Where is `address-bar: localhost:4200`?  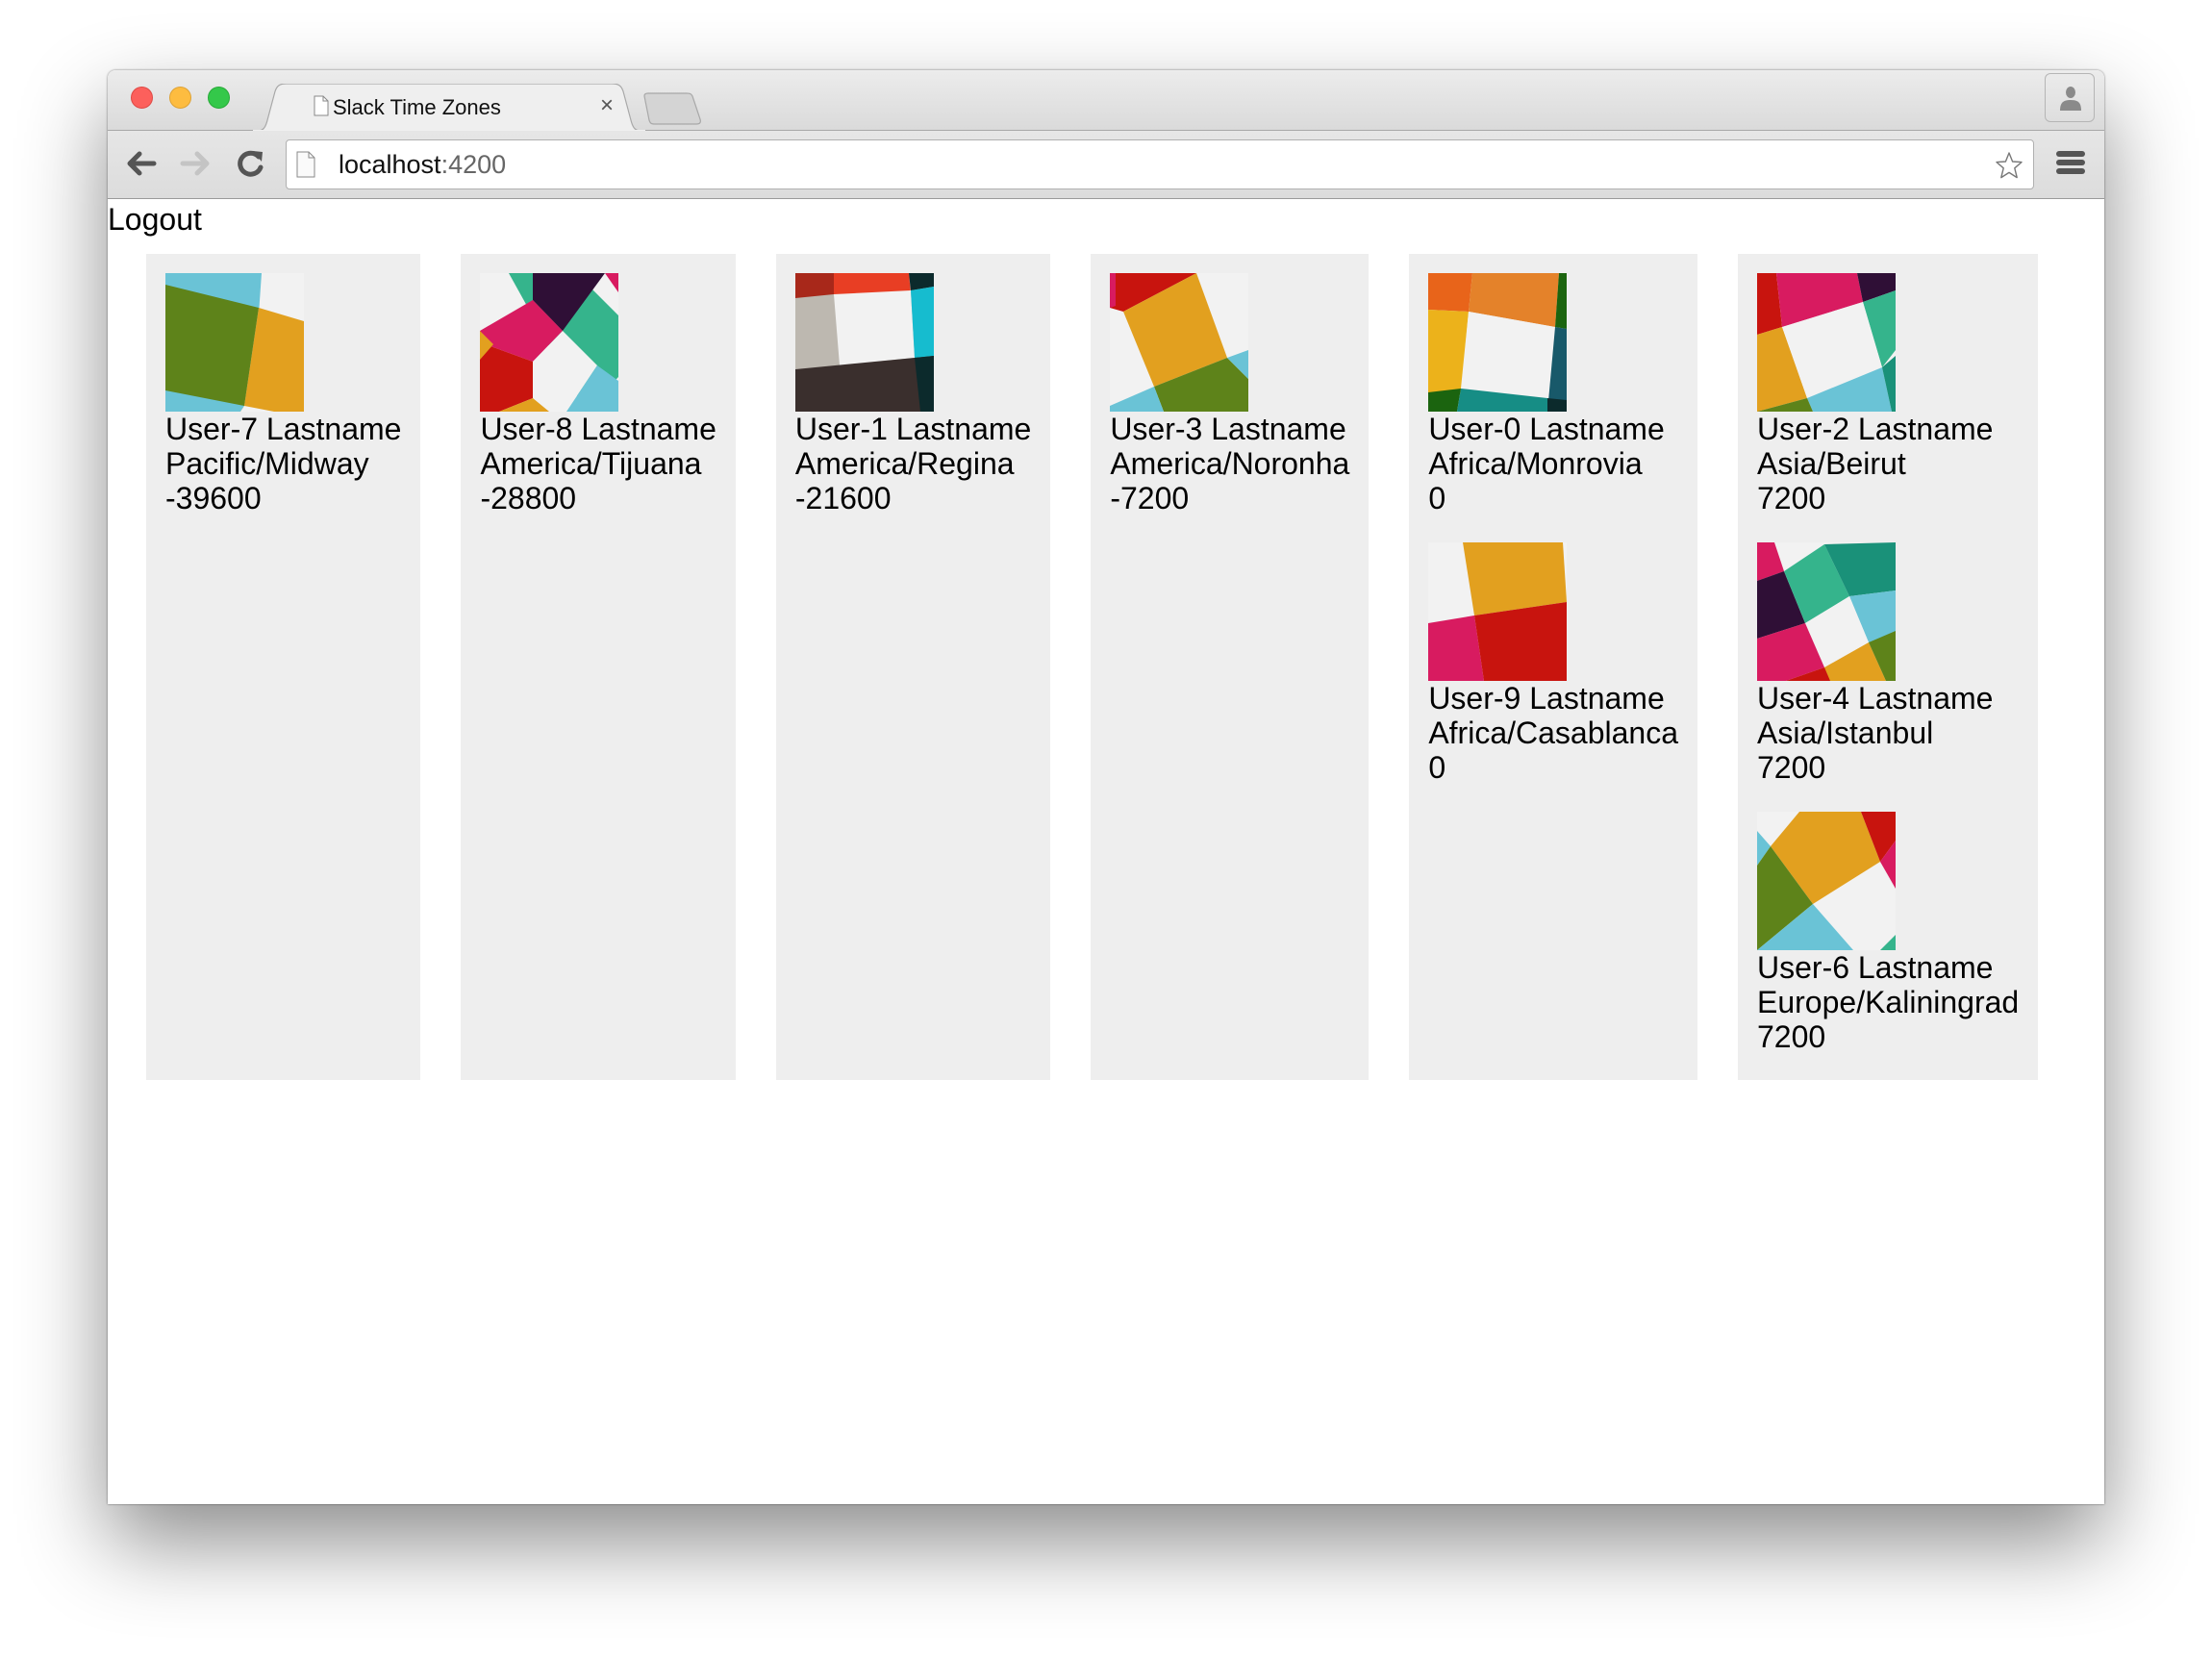
address-bar: localhost:4200 is located at coordinates (1160, 164).